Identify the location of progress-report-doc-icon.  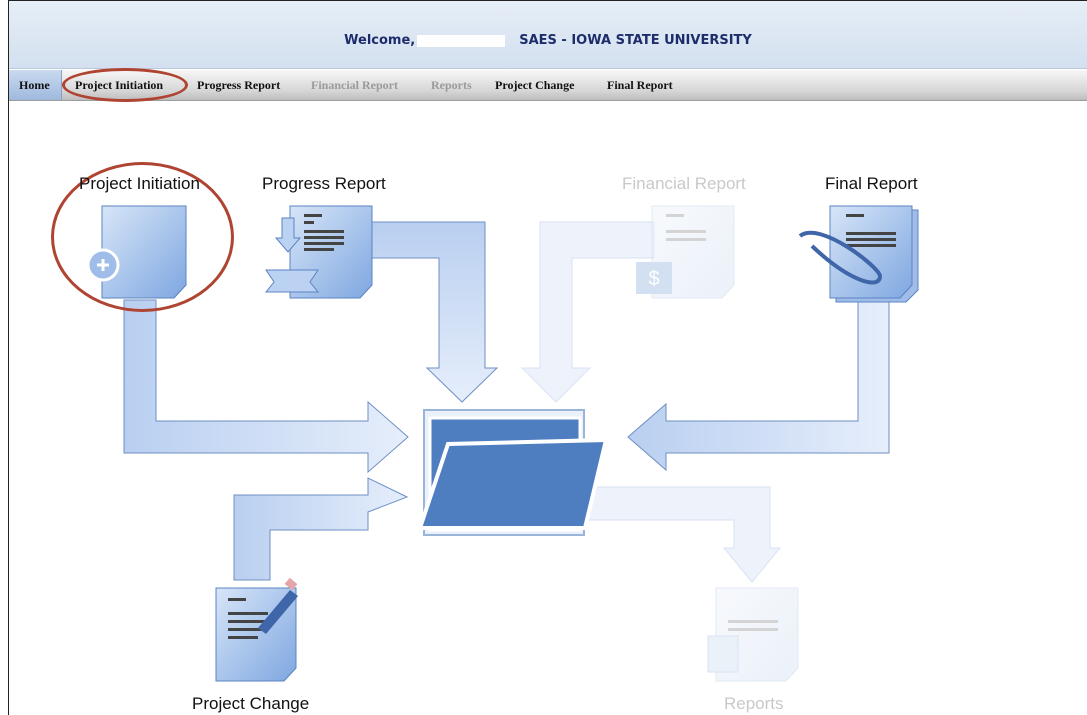
(318, 252).